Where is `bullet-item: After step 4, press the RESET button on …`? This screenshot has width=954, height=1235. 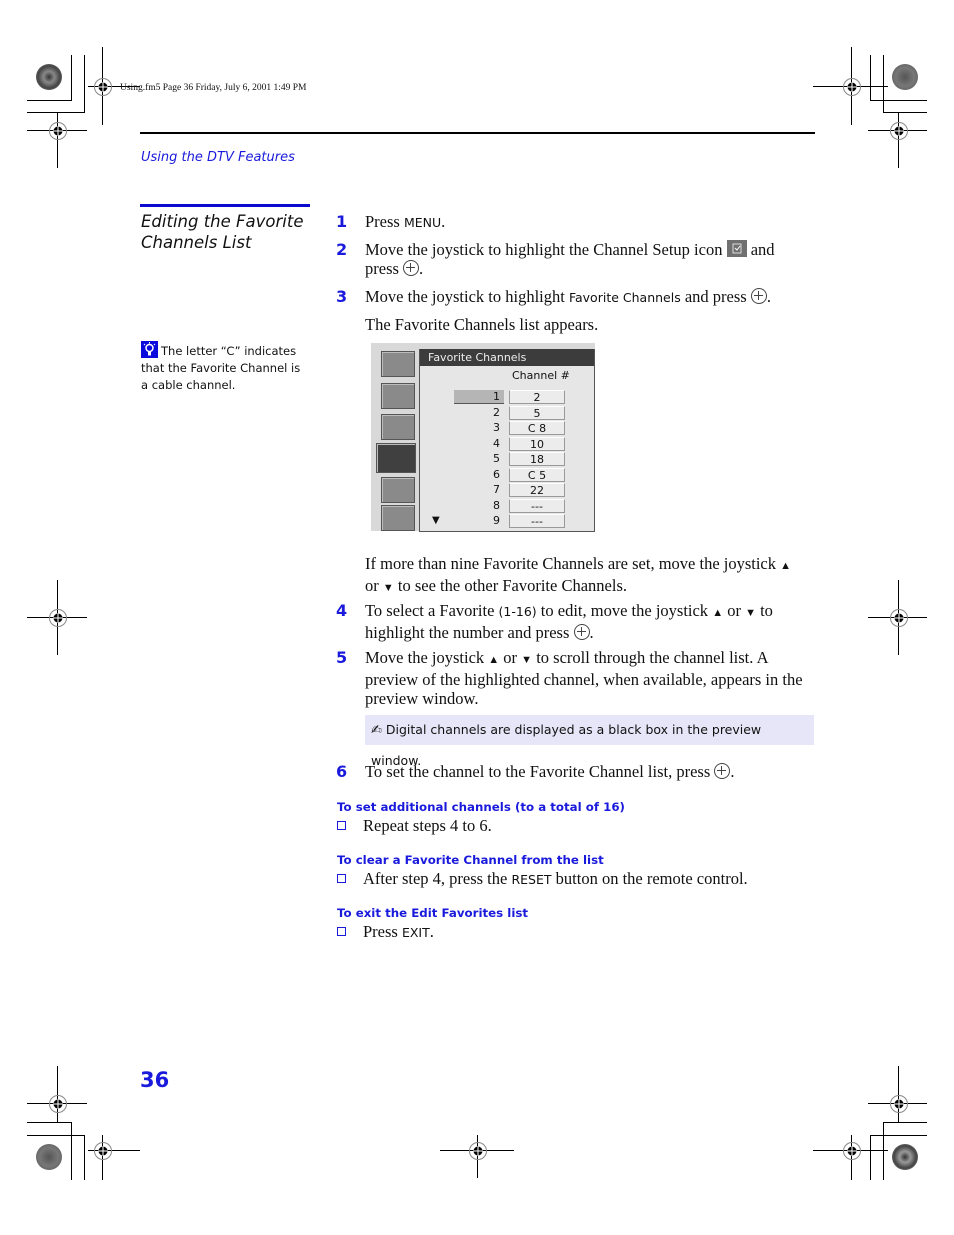
bullet-item: After step 4, press the RESET button on … is located at coordinates (542, 879).